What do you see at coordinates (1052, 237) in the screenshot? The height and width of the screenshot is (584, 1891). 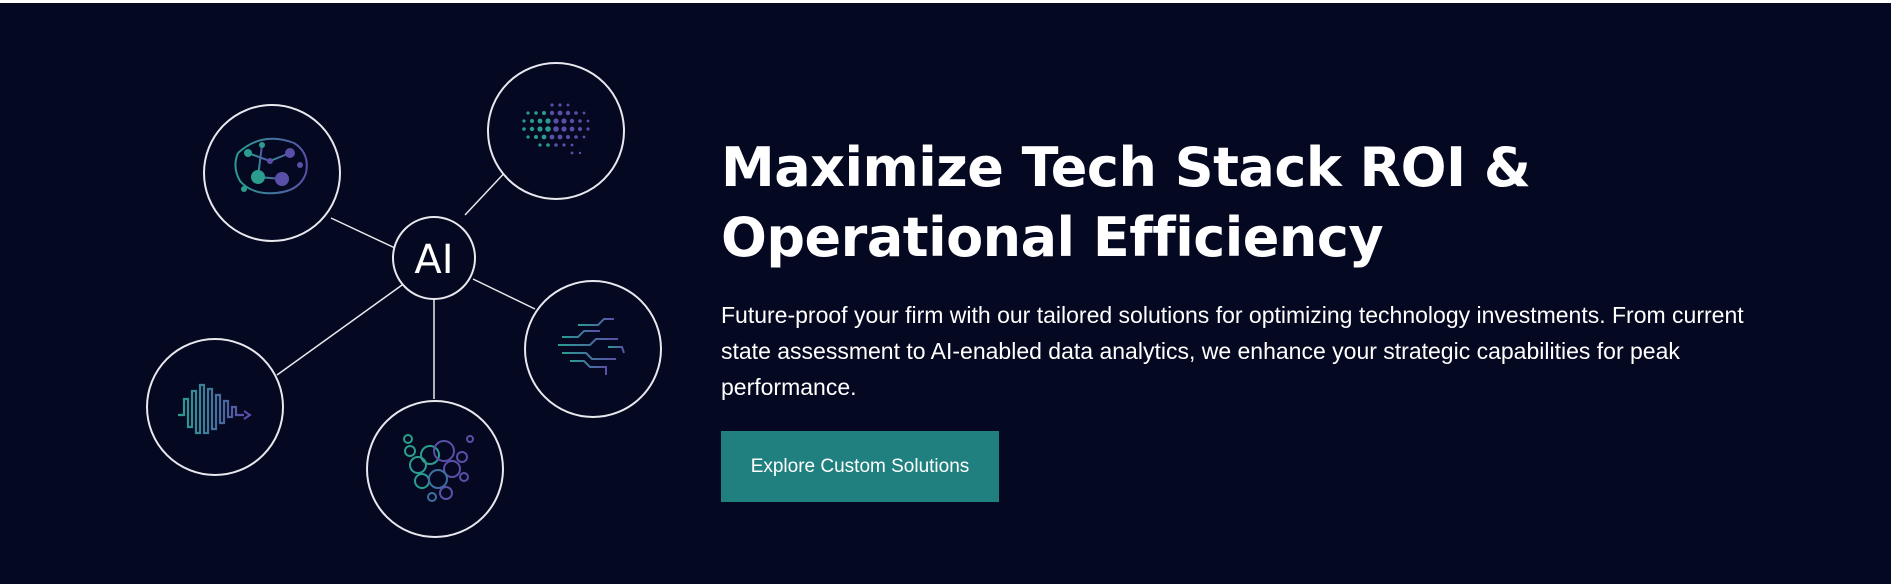 I see `headline-line-2: Operational Efficiency` at bounding box center [1052, 237].